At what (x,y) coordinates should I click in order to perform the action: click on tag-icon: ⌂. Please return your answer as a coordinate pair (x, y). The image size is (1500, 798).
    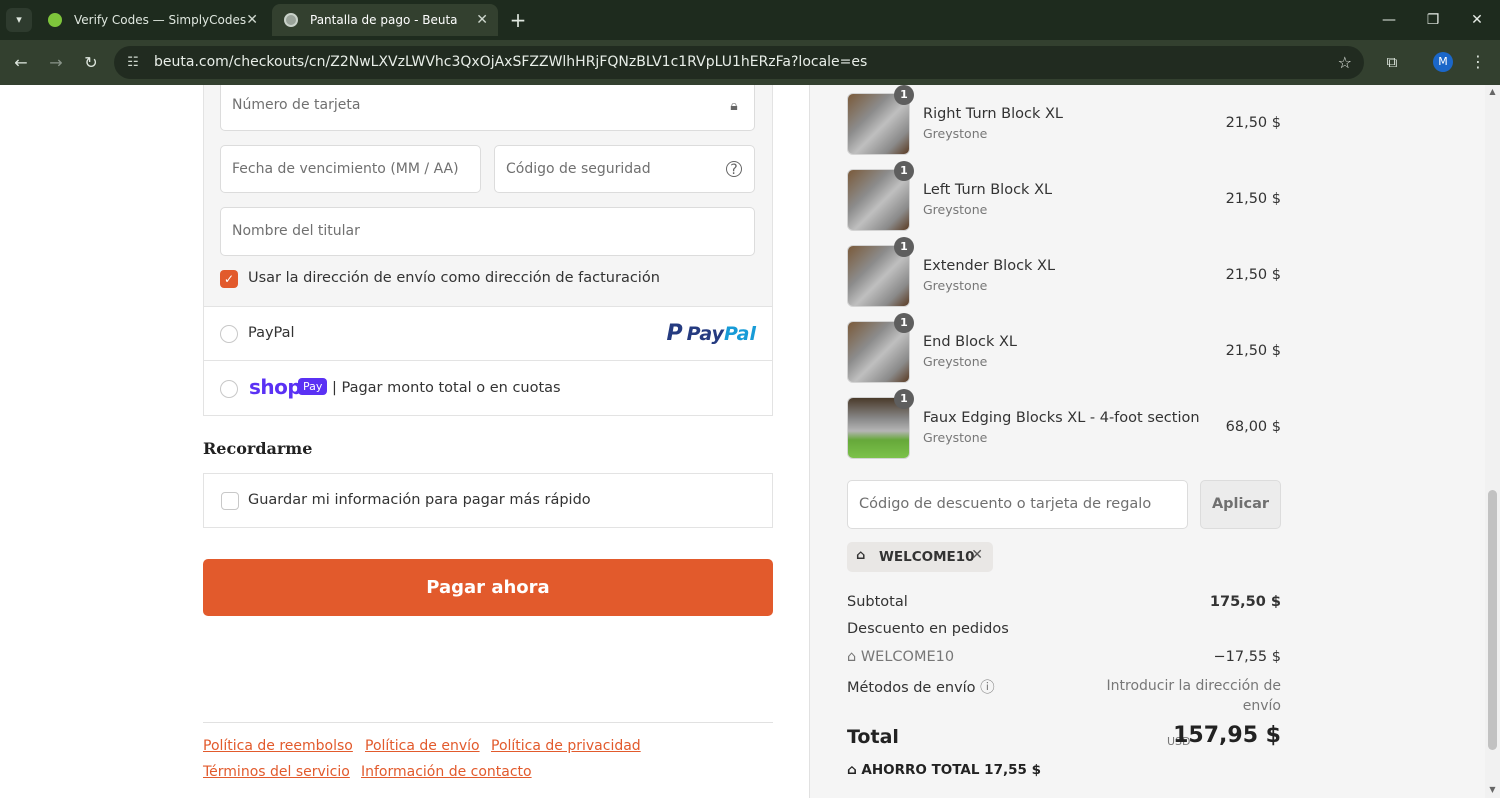
    Looking at the image, I should click on (861, 555).